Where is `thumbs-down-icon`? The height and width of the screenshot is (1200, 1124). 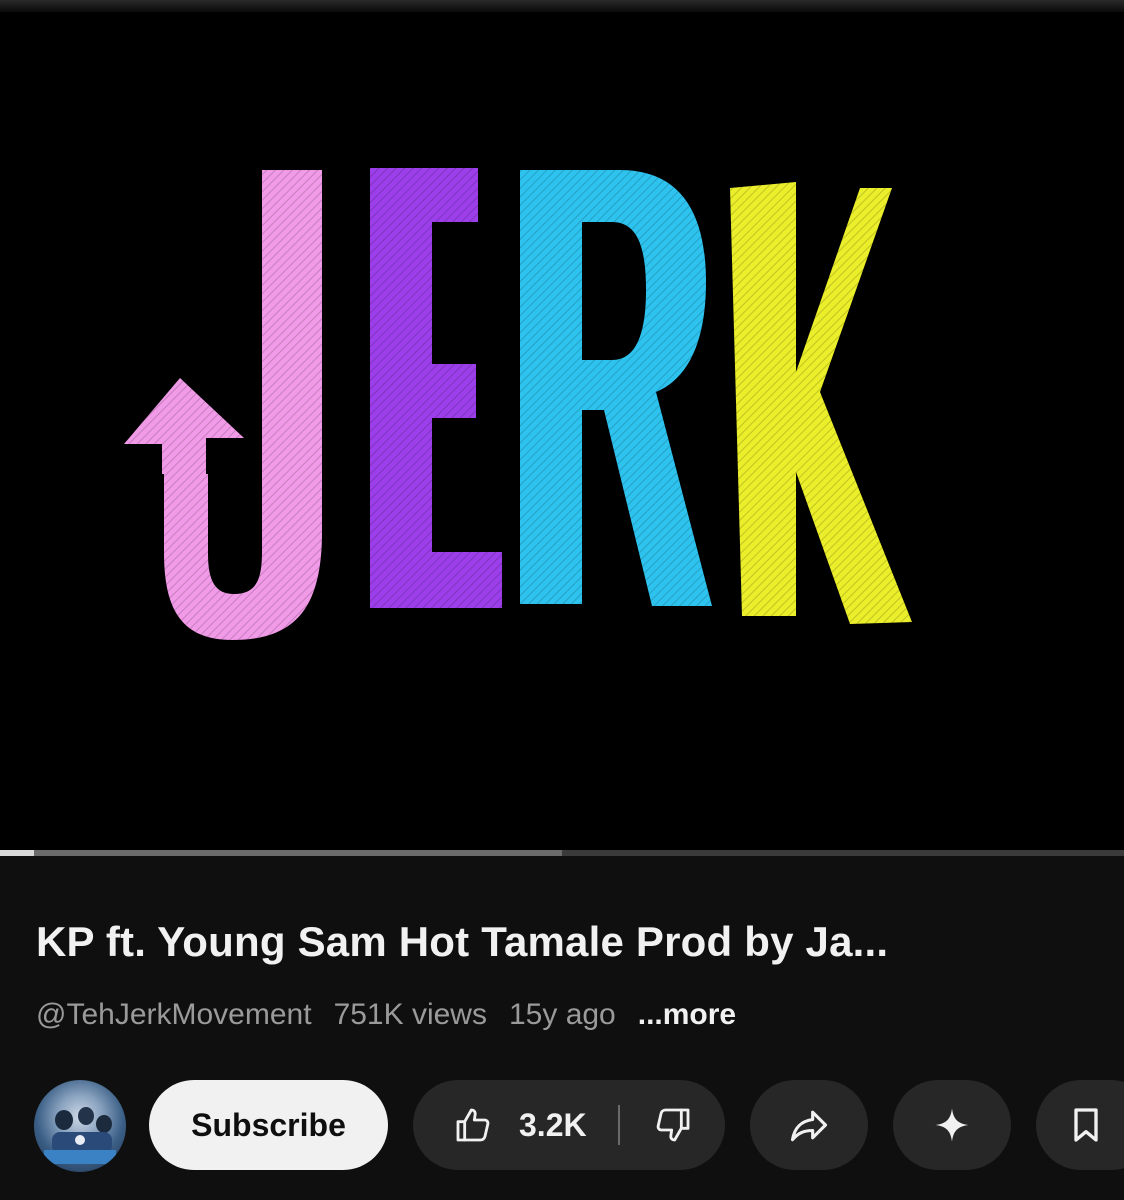
thumbs-down-icon is located at coordinates (673, 1125).